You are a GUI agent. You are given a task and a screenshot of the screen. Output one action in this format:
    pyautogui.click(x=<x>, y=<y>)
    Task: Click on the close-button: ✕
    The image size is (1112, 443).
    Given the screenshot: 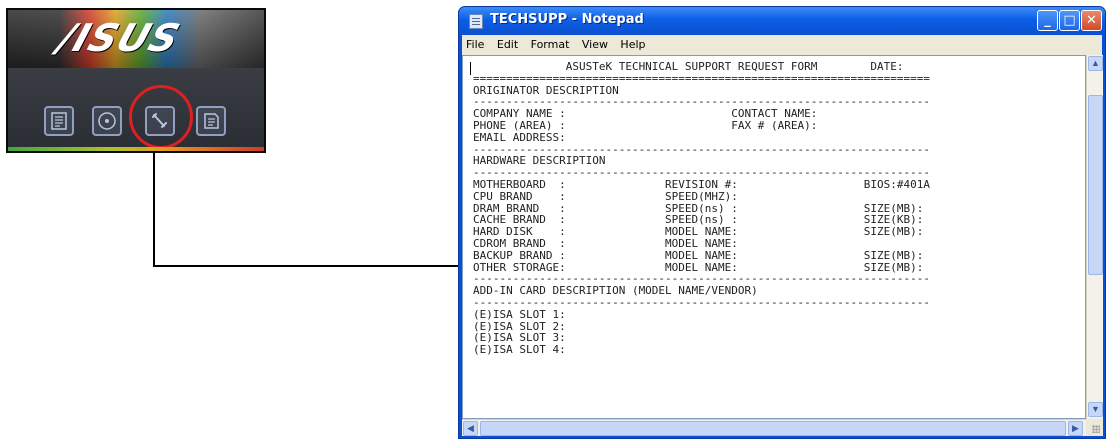 What is the action you would take?
    pyautogui.click(x=1091, y=20)
    